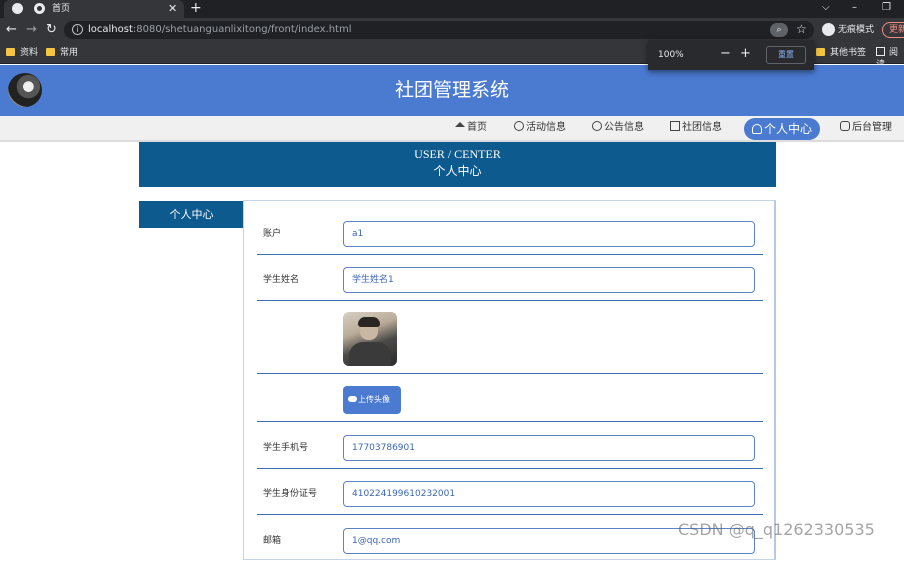 The image size is (904, 561). I want to click on zoom-reset-button: 重置, so click(786, 55).